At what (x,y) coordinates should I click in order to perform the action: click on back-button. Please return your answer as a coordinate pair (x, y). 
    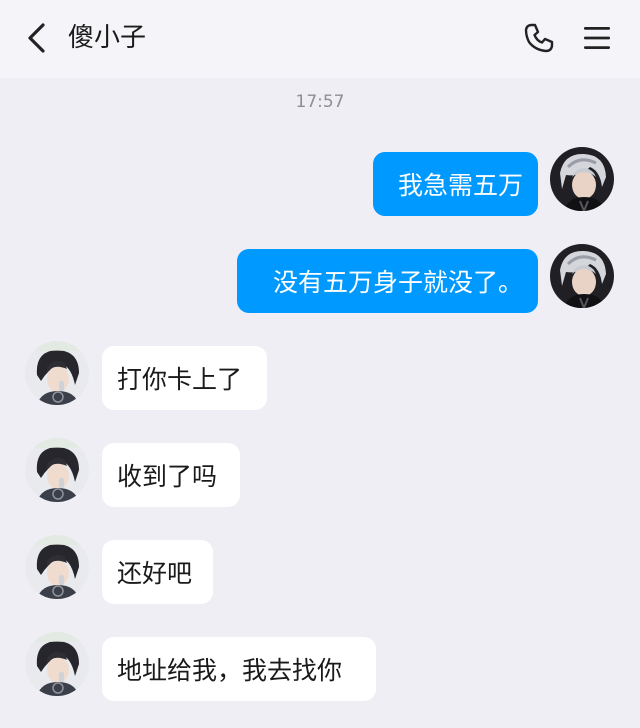
    Looking at the image, I should click on (36, 38).